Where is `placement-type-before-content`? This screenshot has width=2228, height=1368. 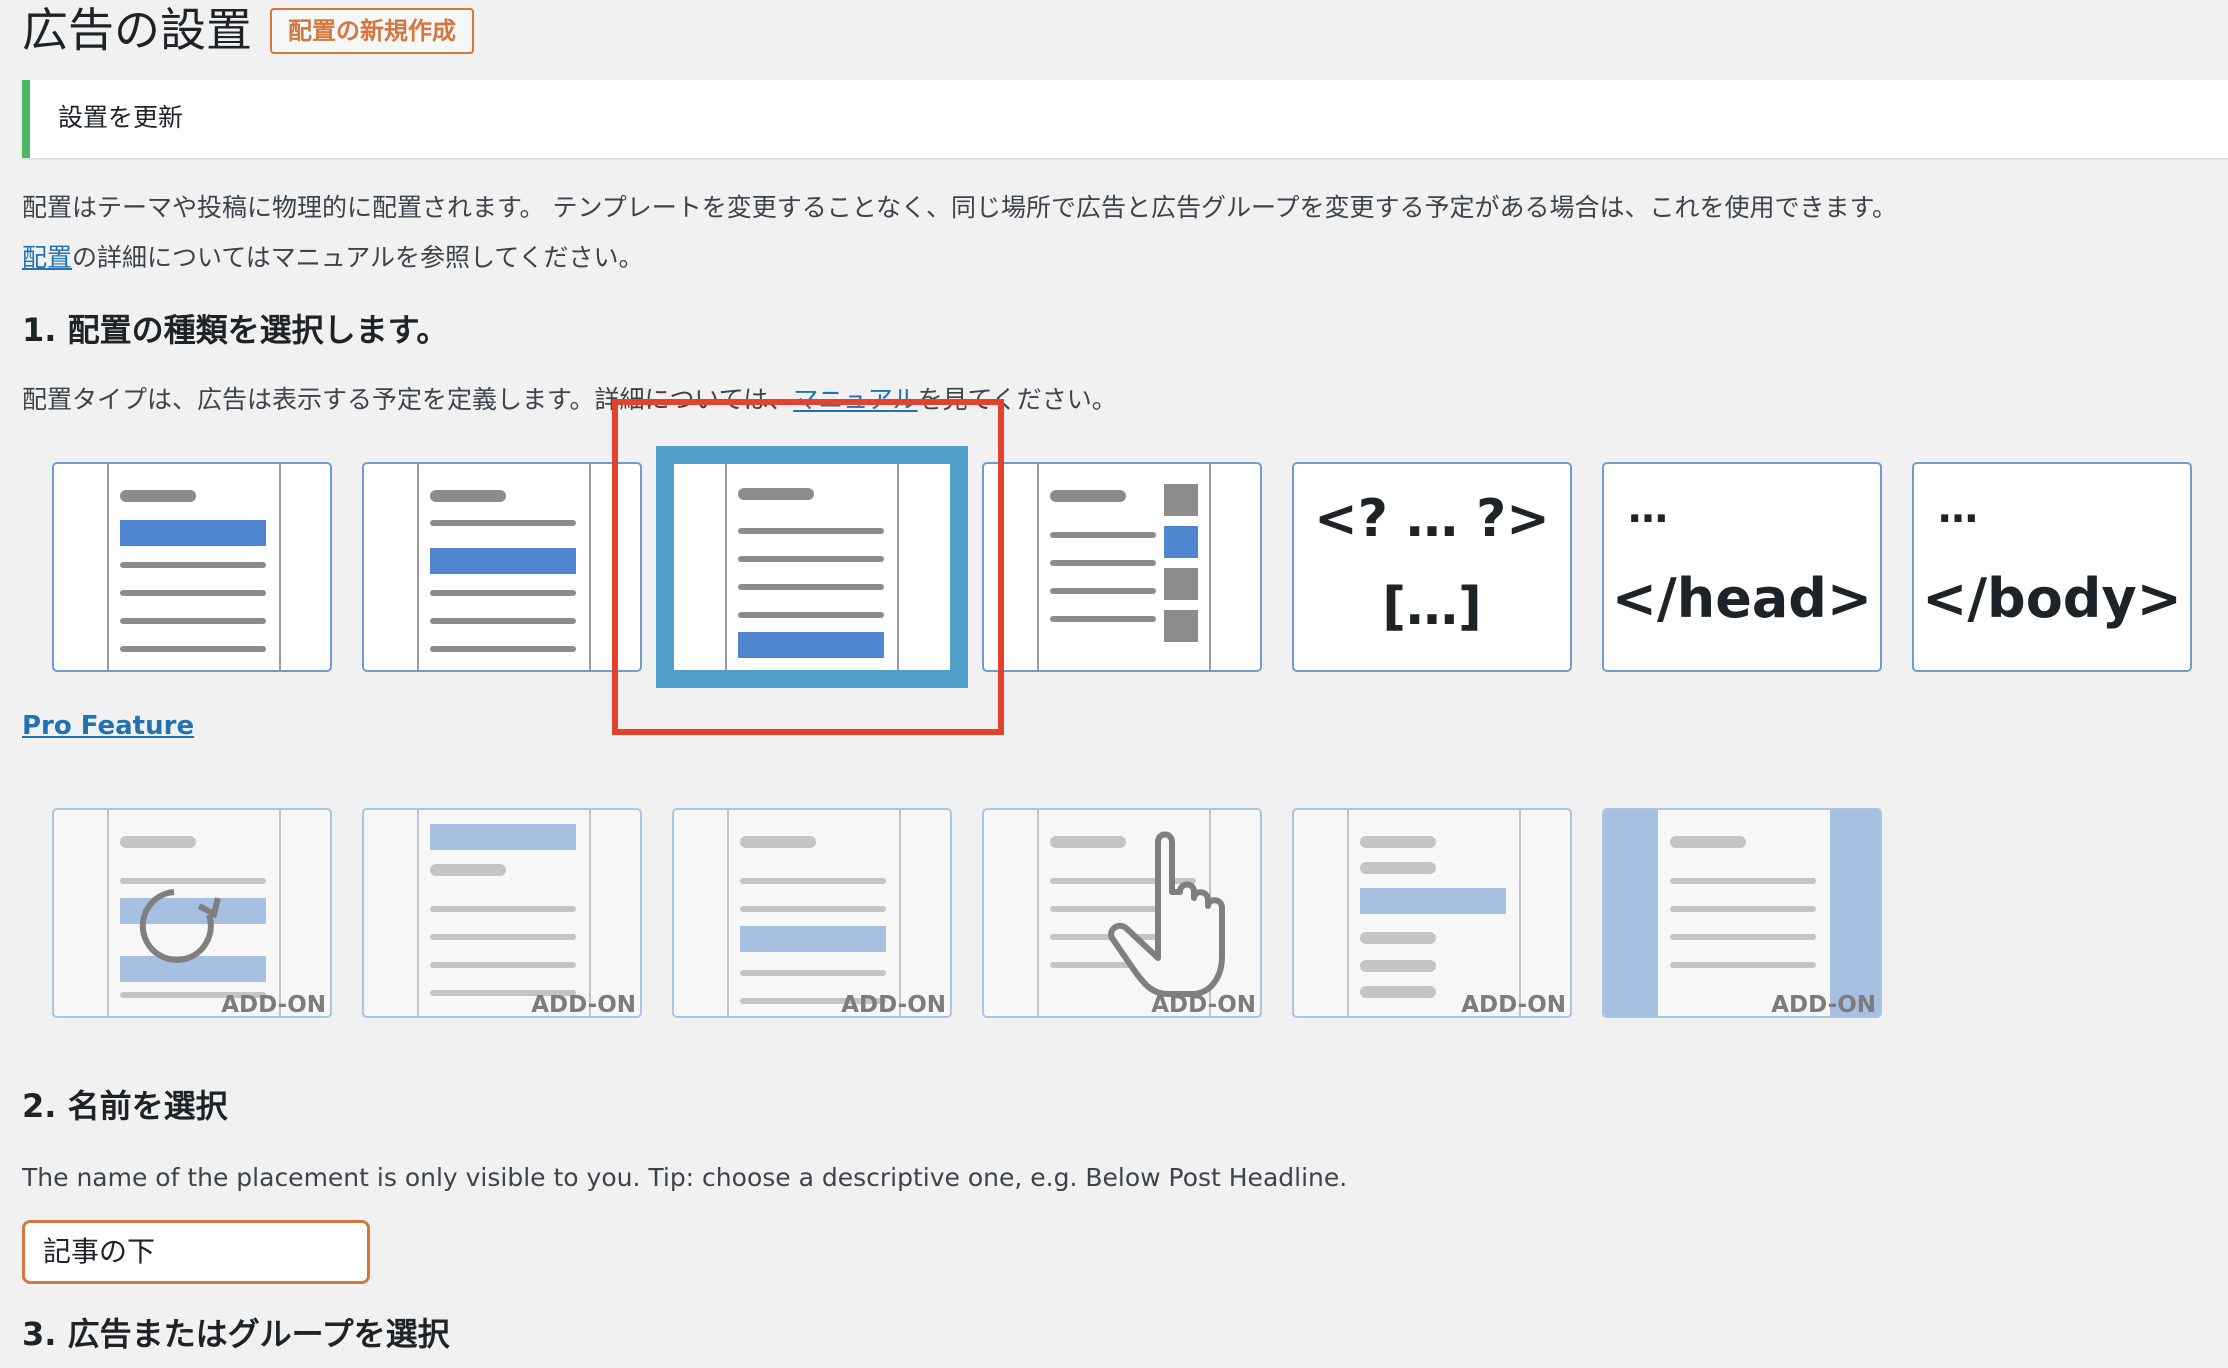 placement-type-before-content is located at coordinates (192, 567).